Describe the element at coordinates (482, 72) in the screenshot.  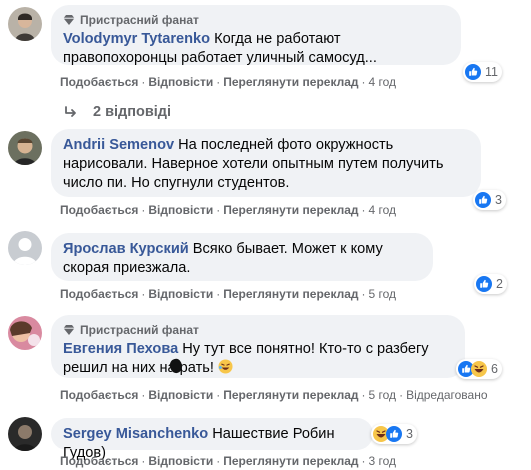
I see `reactions-summary: 11` at that location.